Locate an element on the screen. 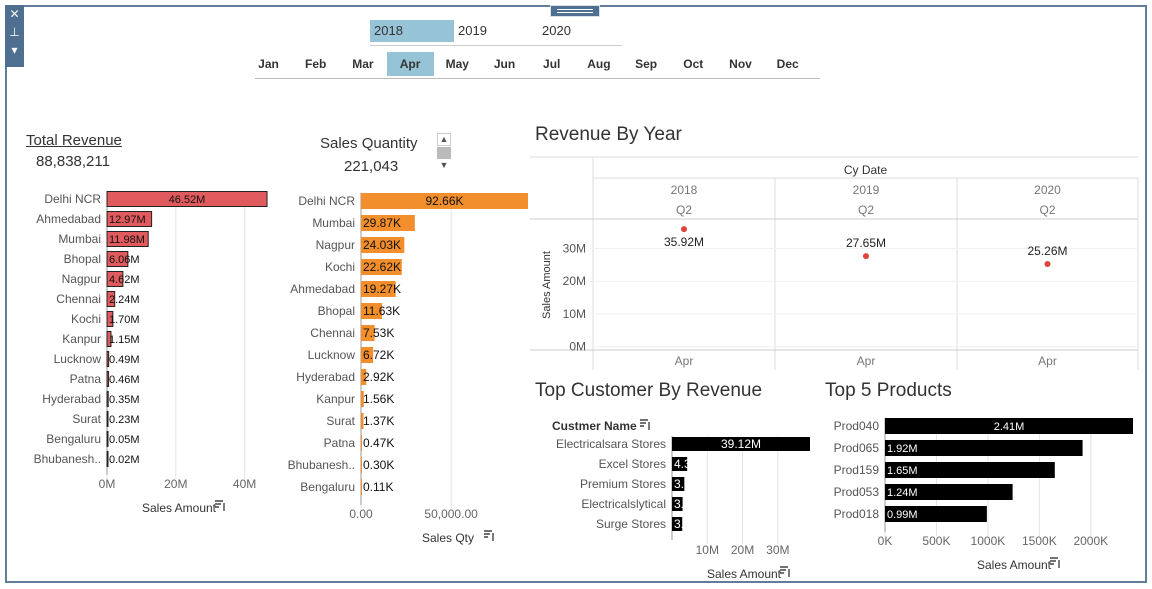 The image size is (1152, 589). month-option-nov: Nov is located at coordinates (740, 64).